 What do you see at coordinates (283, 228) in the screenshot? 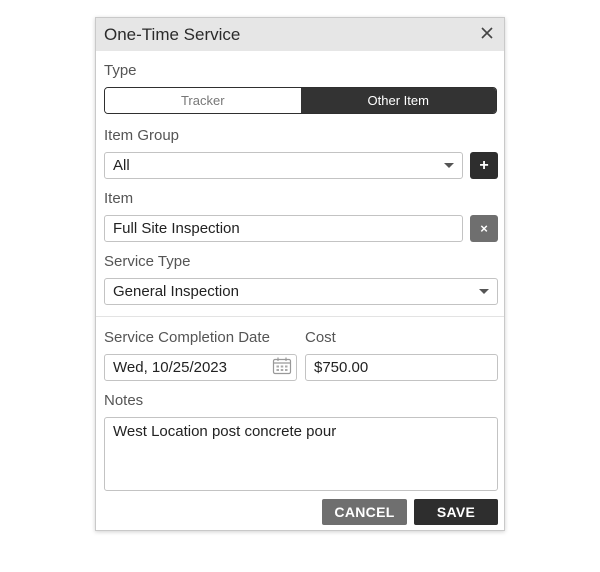
I see `item-field: Full Site Inspection` at bounding box center [283, 228].